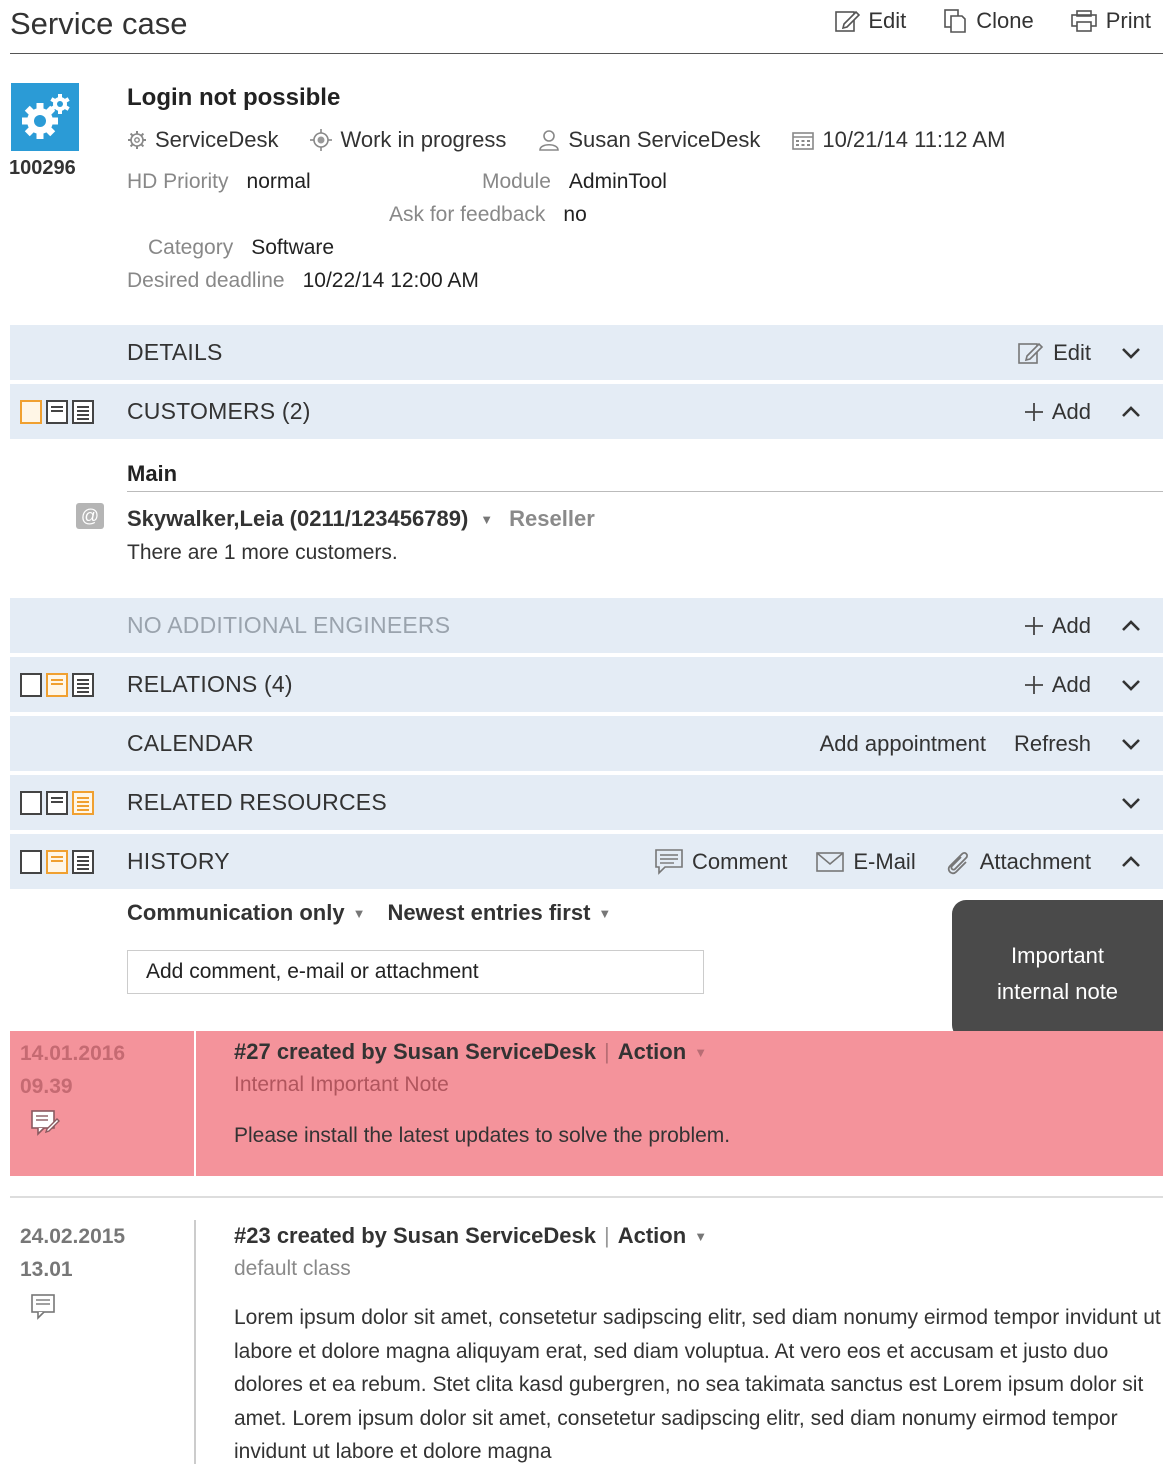 The height and width of the screenshot is (1464, 1163). Describe the element at coordinates (1071, 411) in the screenshot. I see `customers-add-label: Add` at that location.